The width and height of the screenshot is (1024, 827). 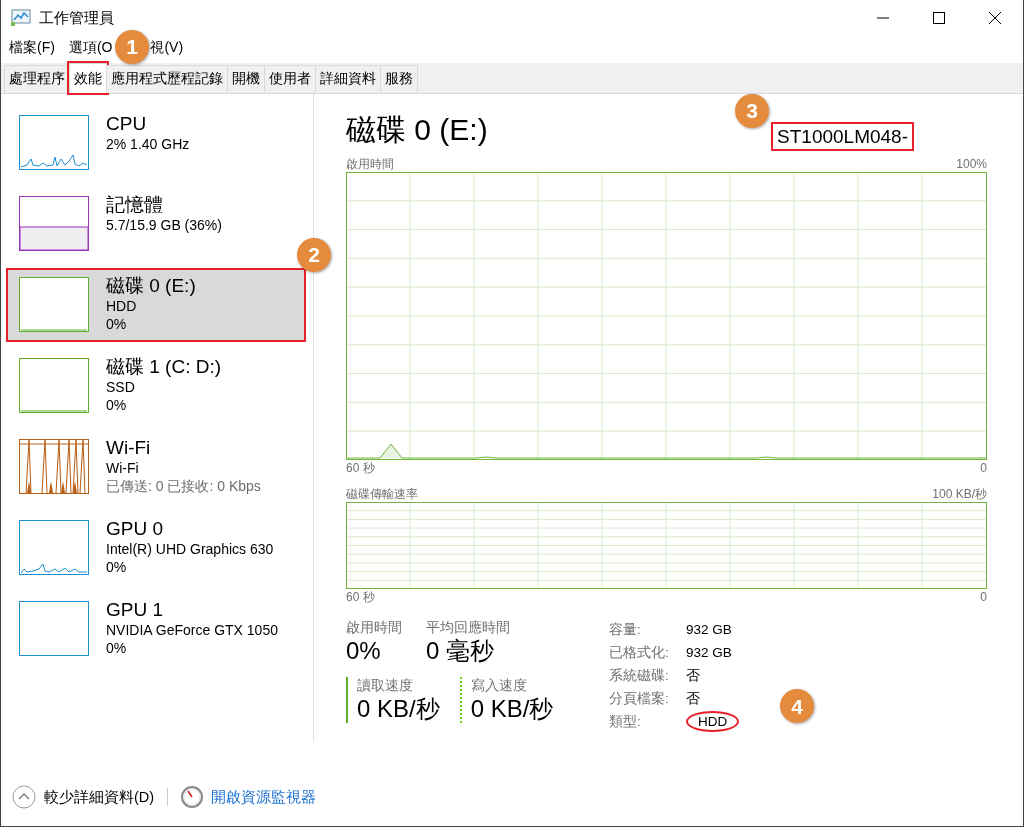 What do you see at coordinates (99, 797) in the screenshot?
I see `fewer-details-button: 較少詳細資料(D)` at bounding box center [99, 797].